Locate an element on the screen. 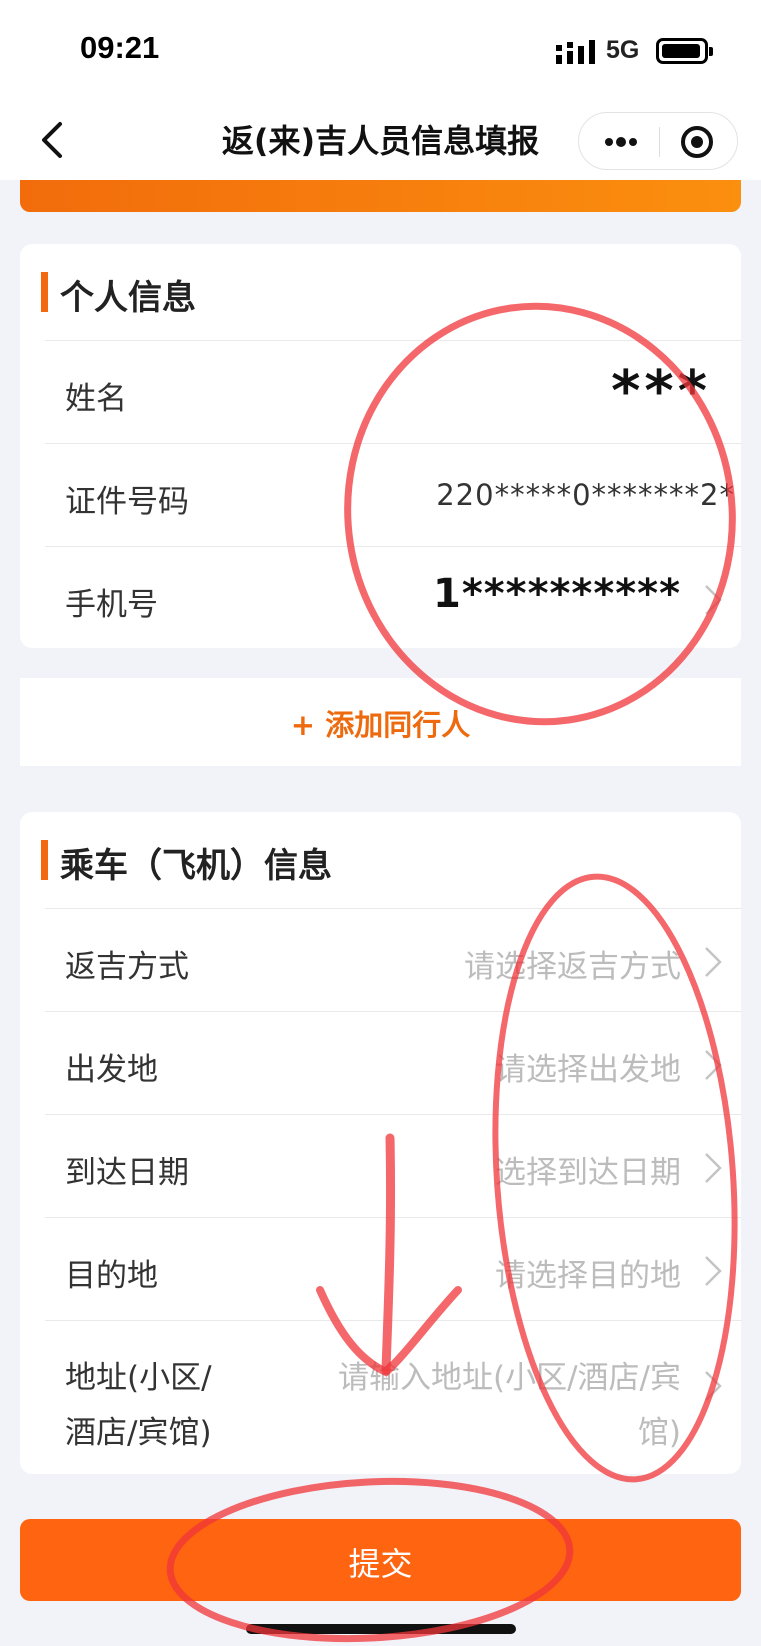 The width and height of the screenshot is (761, 1646). return-method-placeholder: 请选择返吉方式 is located at coordinates (572, 967).